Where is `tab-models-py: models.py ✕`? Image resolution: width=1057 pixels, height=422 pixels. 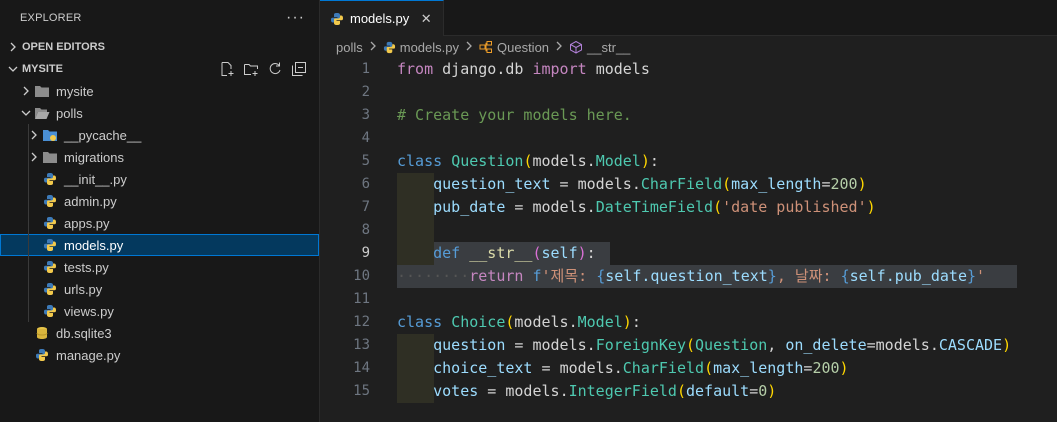
tab-models-py: models.py ✕ is located at coordinates (382, 18).